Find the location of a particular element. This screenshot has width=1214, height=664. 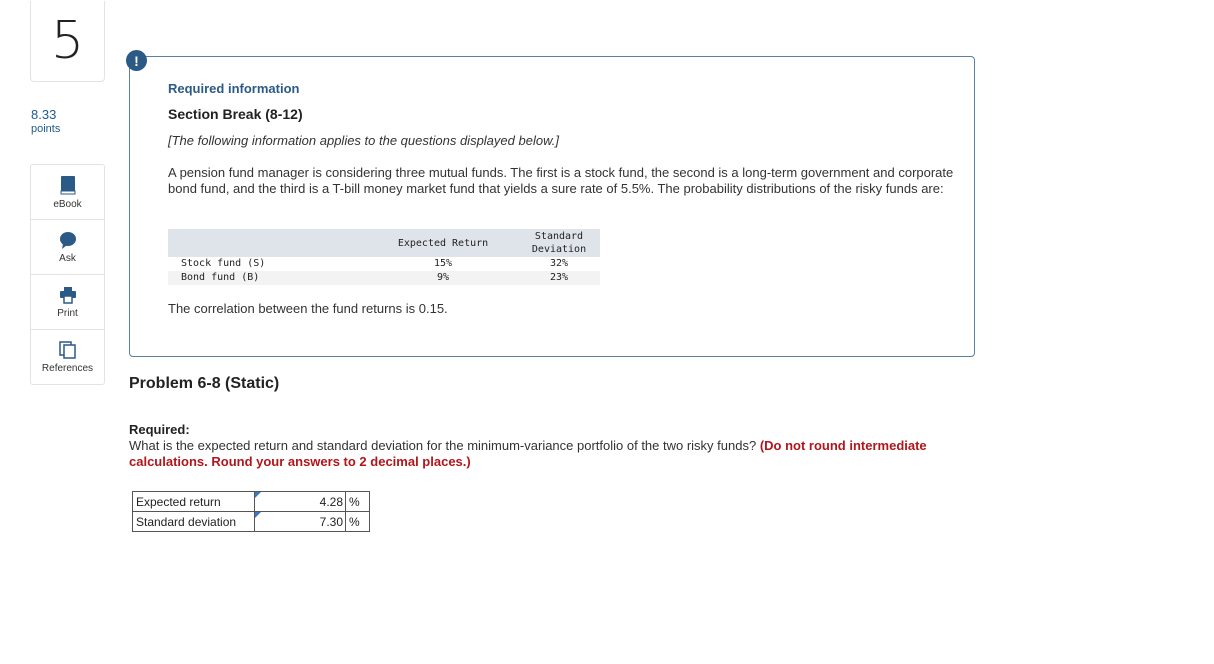

ask-button: Ask is located at coordinates (67, 247).